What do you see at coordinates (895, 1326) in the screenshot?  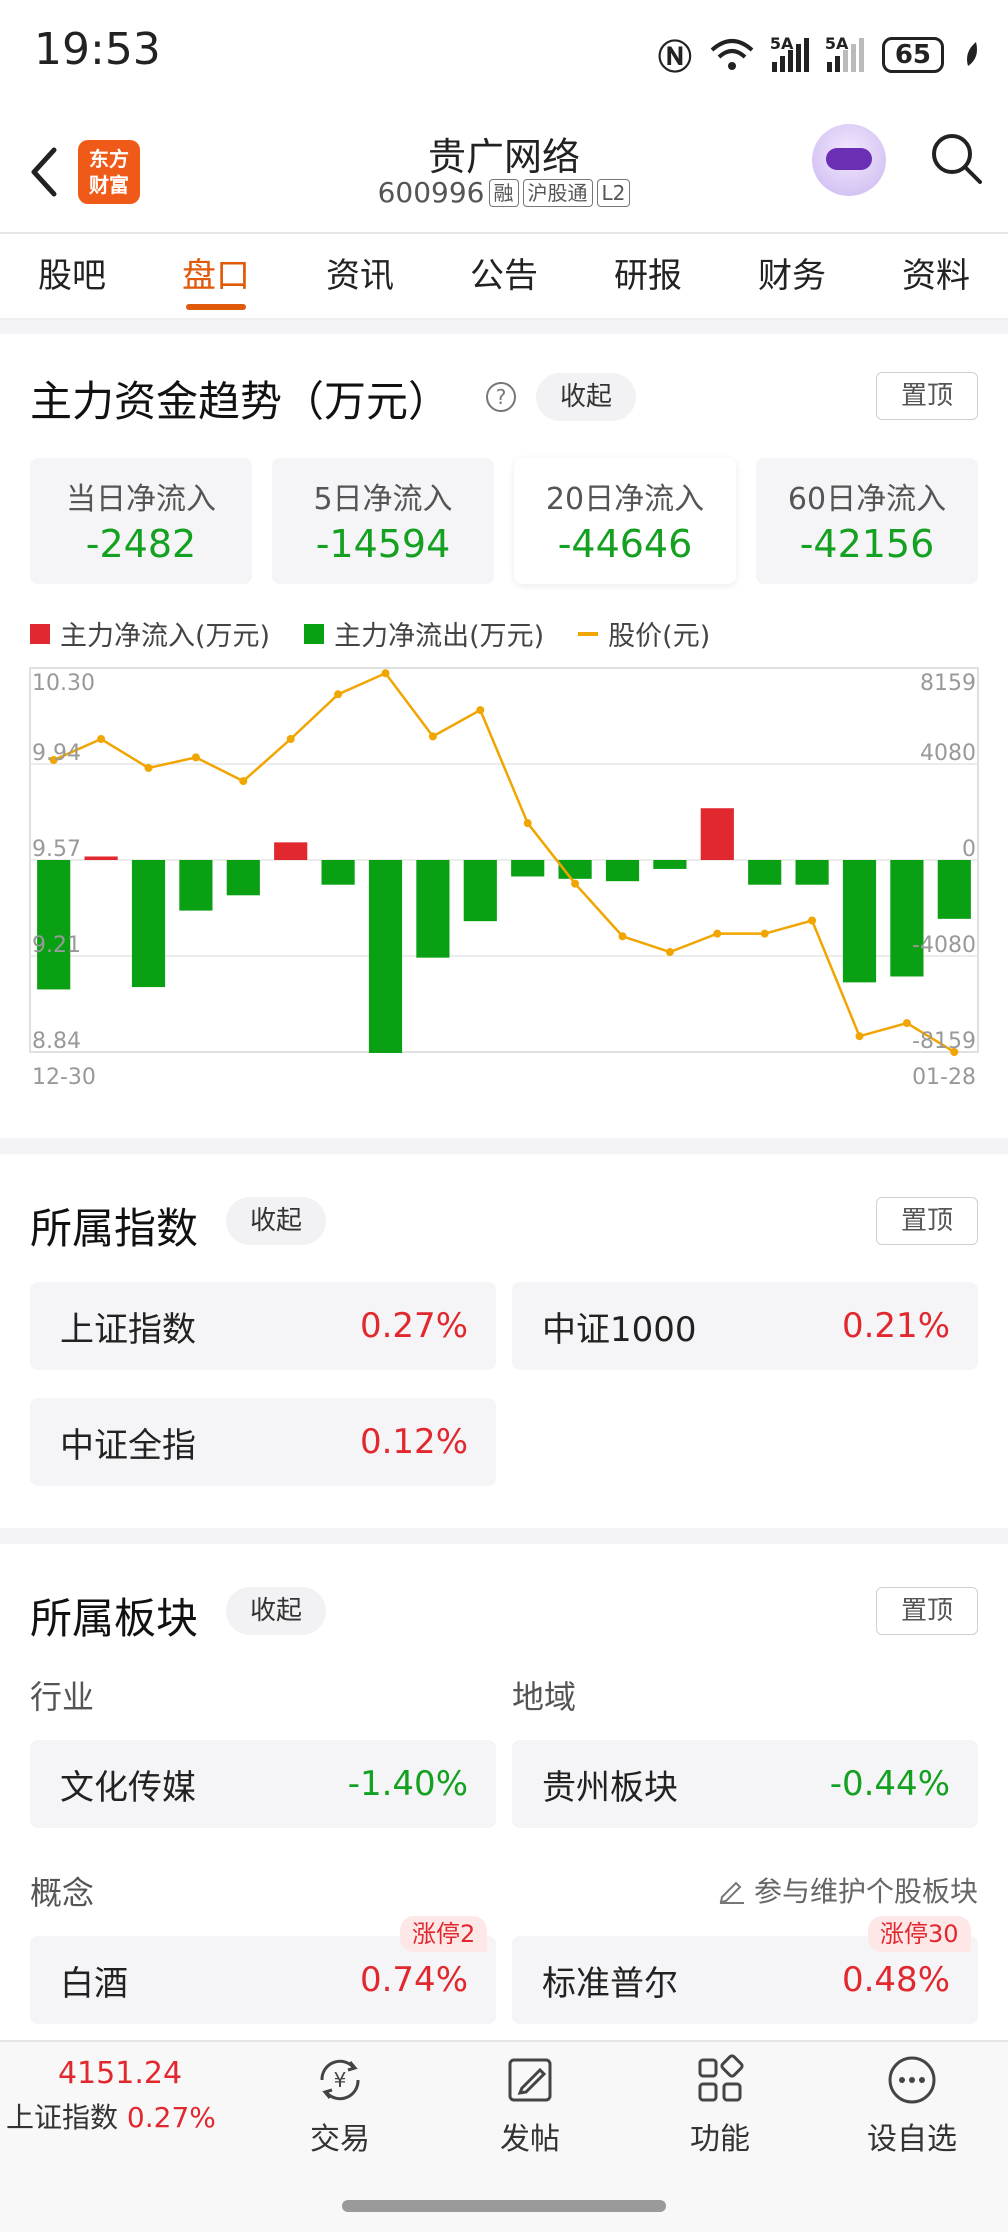 I see `index-change: 0.21%` at bounding box center [895, 1326].